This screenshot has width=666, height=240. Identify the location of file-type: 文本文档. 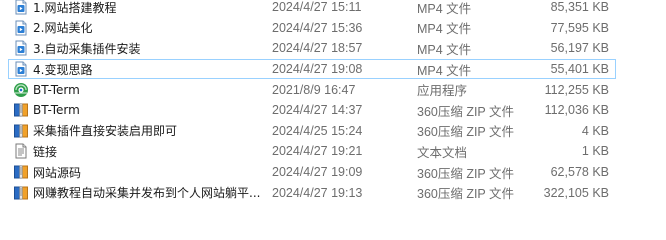
(442, 152).